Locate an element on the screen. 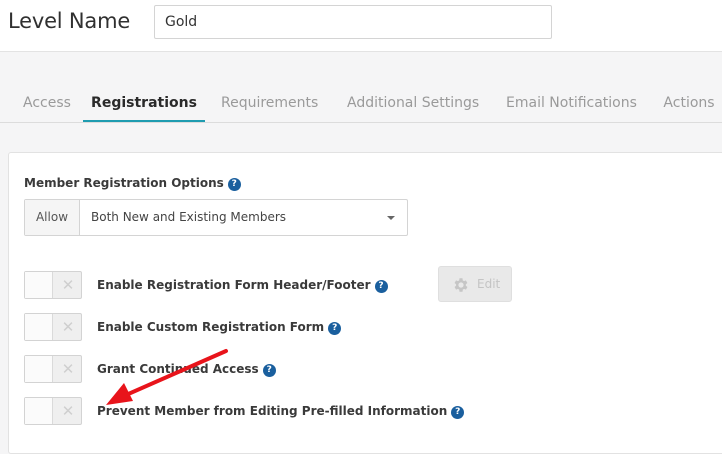 This screenshot has width=722, height=454. gear-icon is located at coordinates (461, 285).